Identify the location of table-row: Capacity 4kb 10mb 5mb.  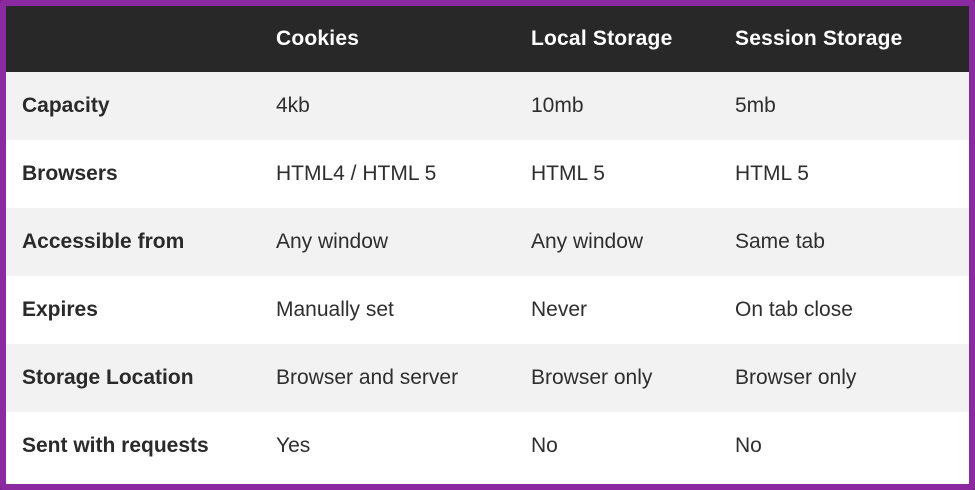
(487, 106).